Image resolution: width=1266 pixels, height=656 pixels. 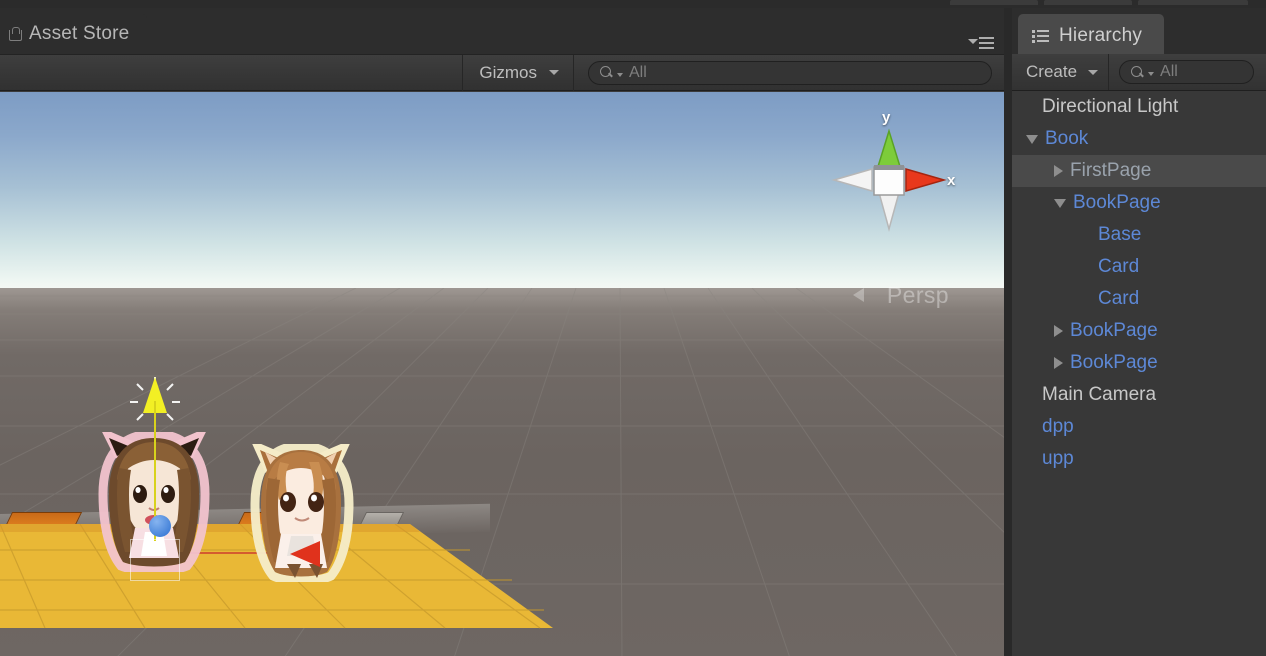 What do you see at coordinates (1052, 71) in the screenshot?
I see `create-label: Create` at bounding box center [1052, 71].